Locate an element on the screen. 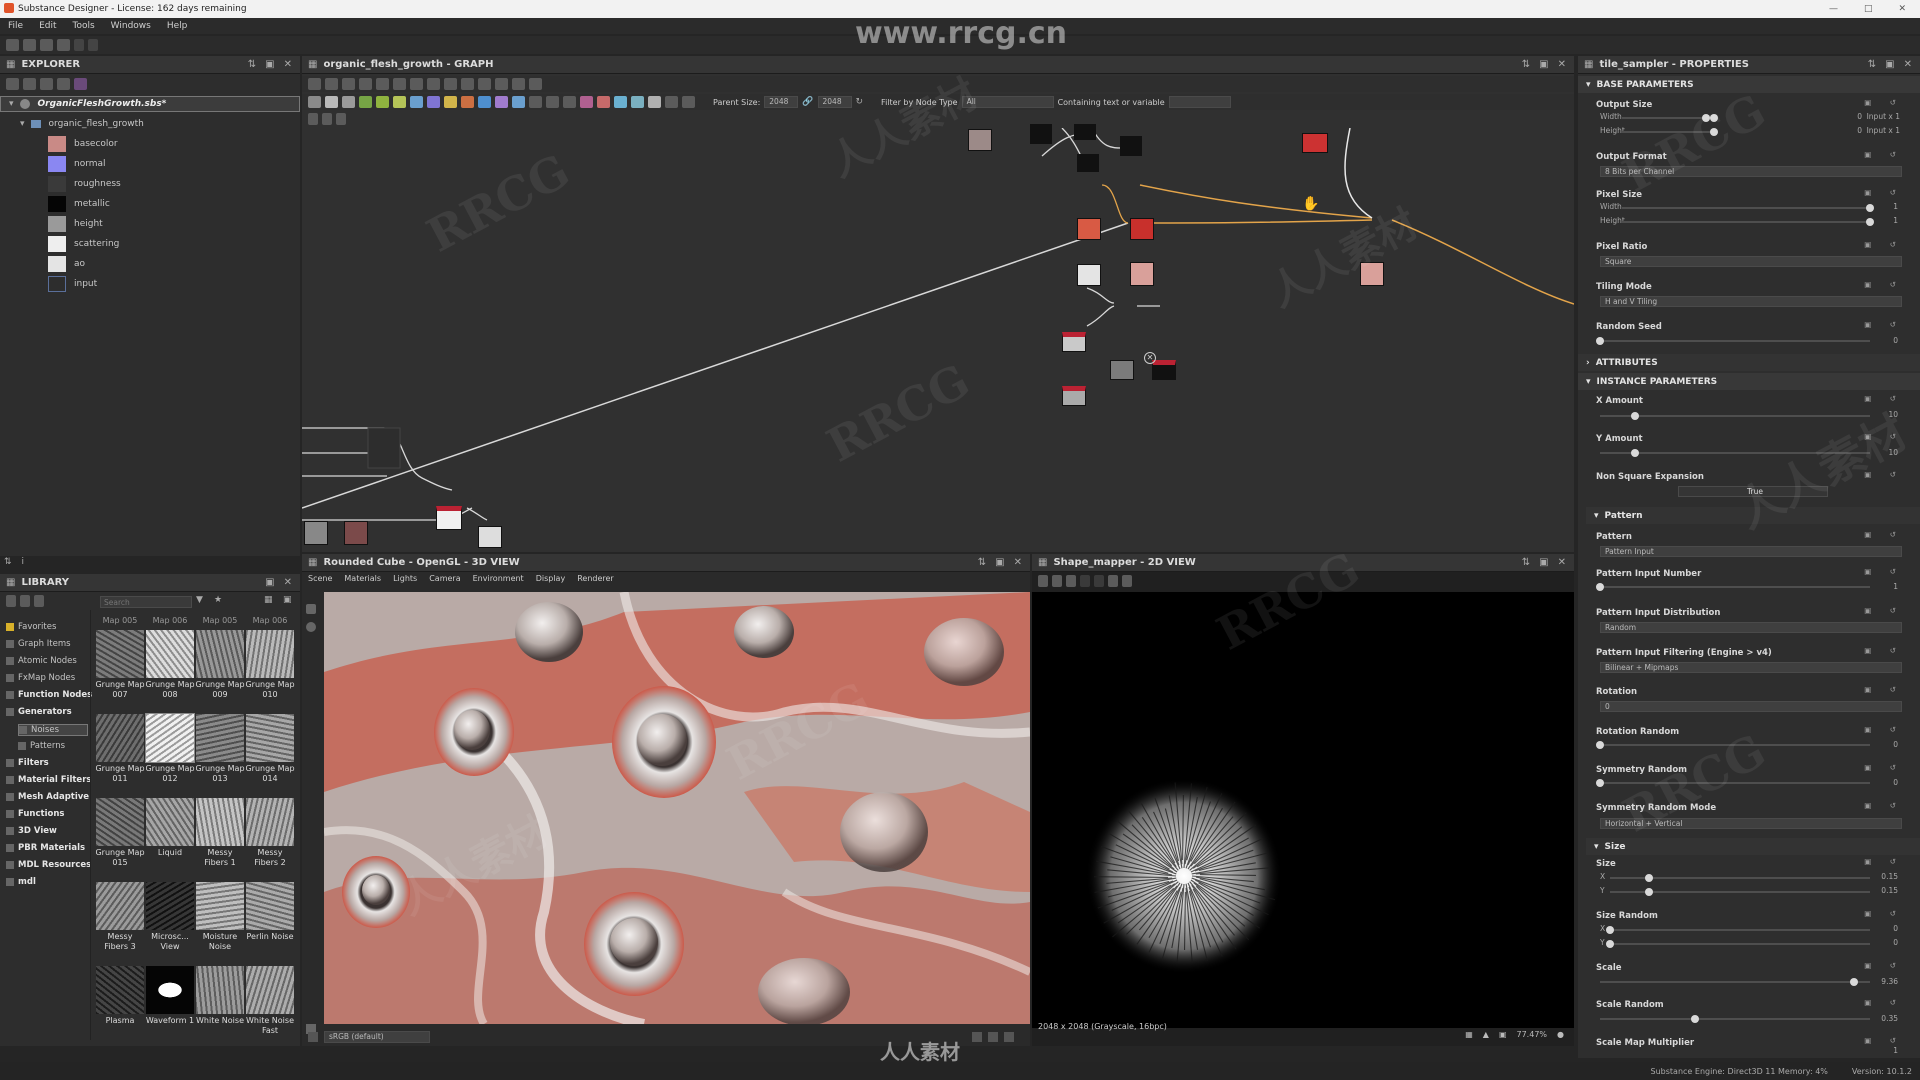 This screenshot has height=1080, width=1920. menu-camera: Camera is located at coordinates (444, 578).